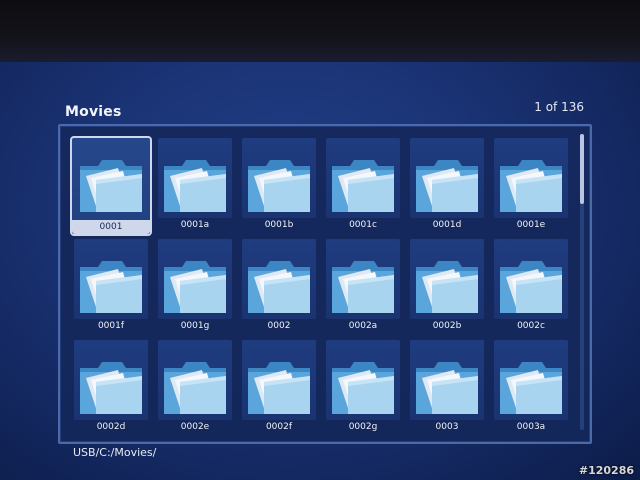  Describe the element at coordinates (447, 225) in the screenshot. I see `folder-label: 0001d` at that location.